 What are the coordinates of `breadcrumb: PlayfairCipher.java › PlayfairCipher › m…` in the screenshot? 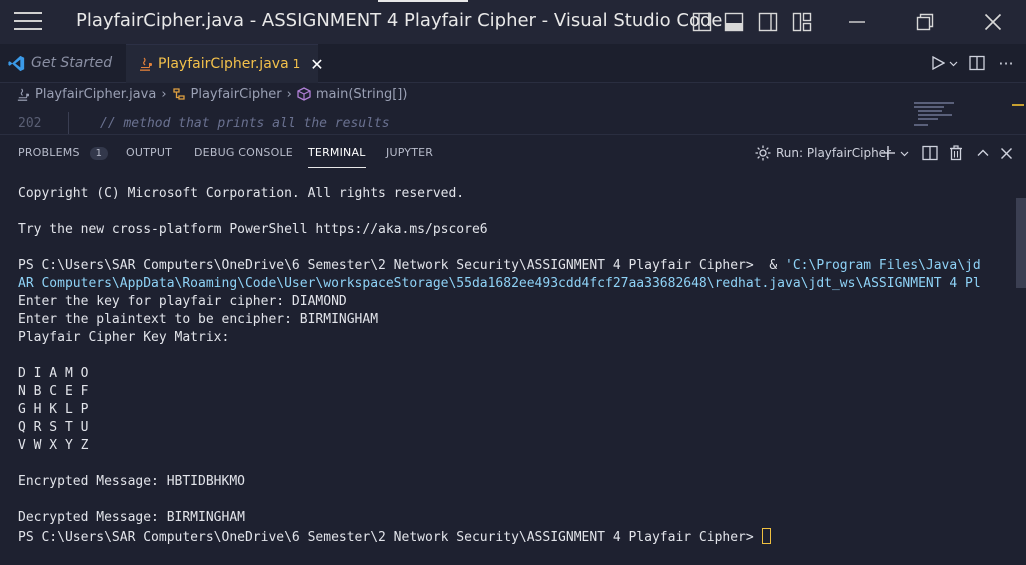 It's located at (513, 94).